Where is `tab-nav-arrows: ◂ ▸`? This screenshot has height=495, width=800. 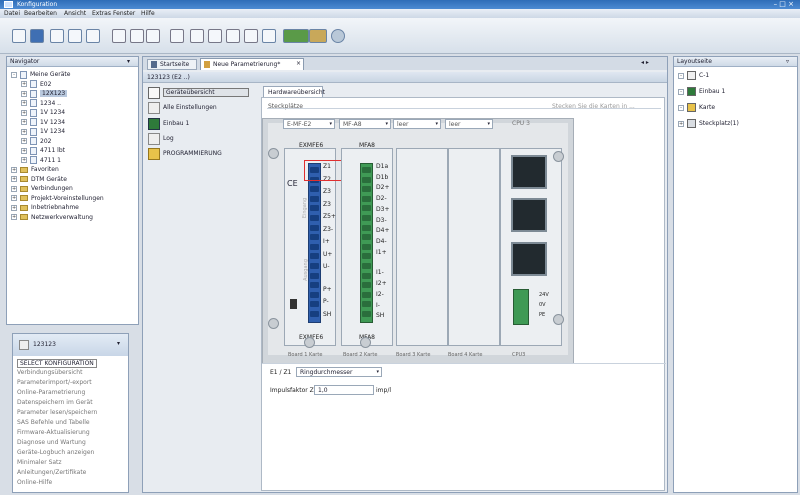 tab-nav-arrows: ◂ ▸ is located at coordinates (645, 62).